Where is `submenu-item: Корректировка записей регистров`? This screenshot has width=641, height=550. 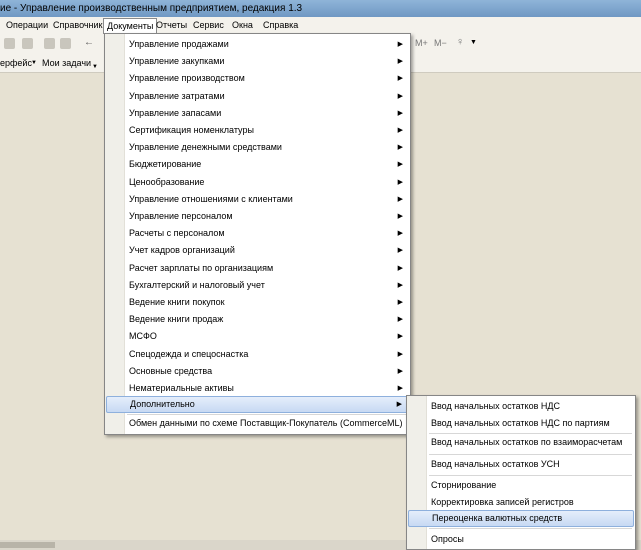 submenu-item: Корректировка записей регистров is located at coordinates (521, 502).